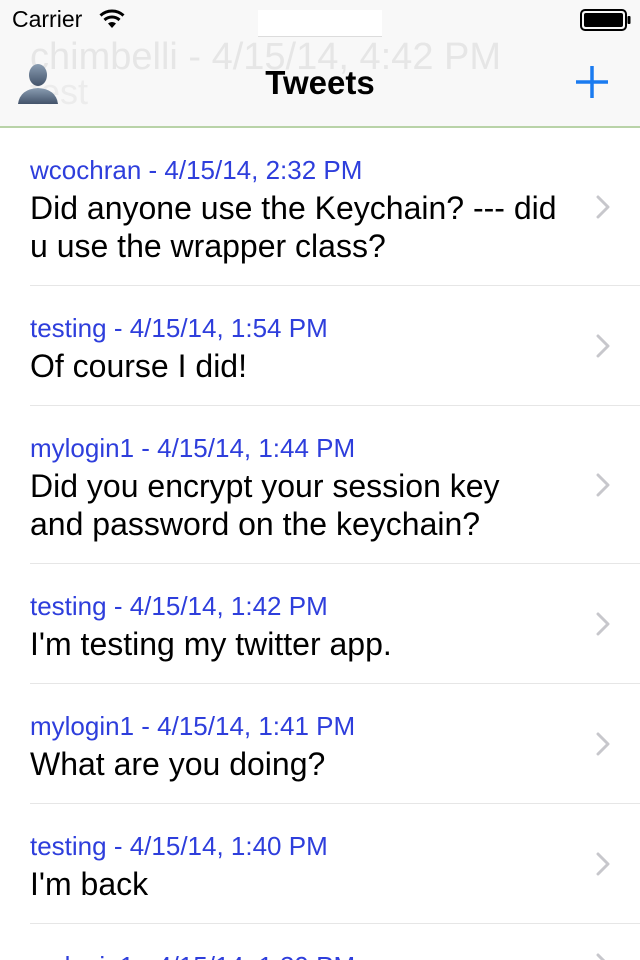  Describe the element at coordinates (320, 864) in the screenshot. I see `tweet-row: testing - 4/15/14, 1:40 PM I'm back` at that location.